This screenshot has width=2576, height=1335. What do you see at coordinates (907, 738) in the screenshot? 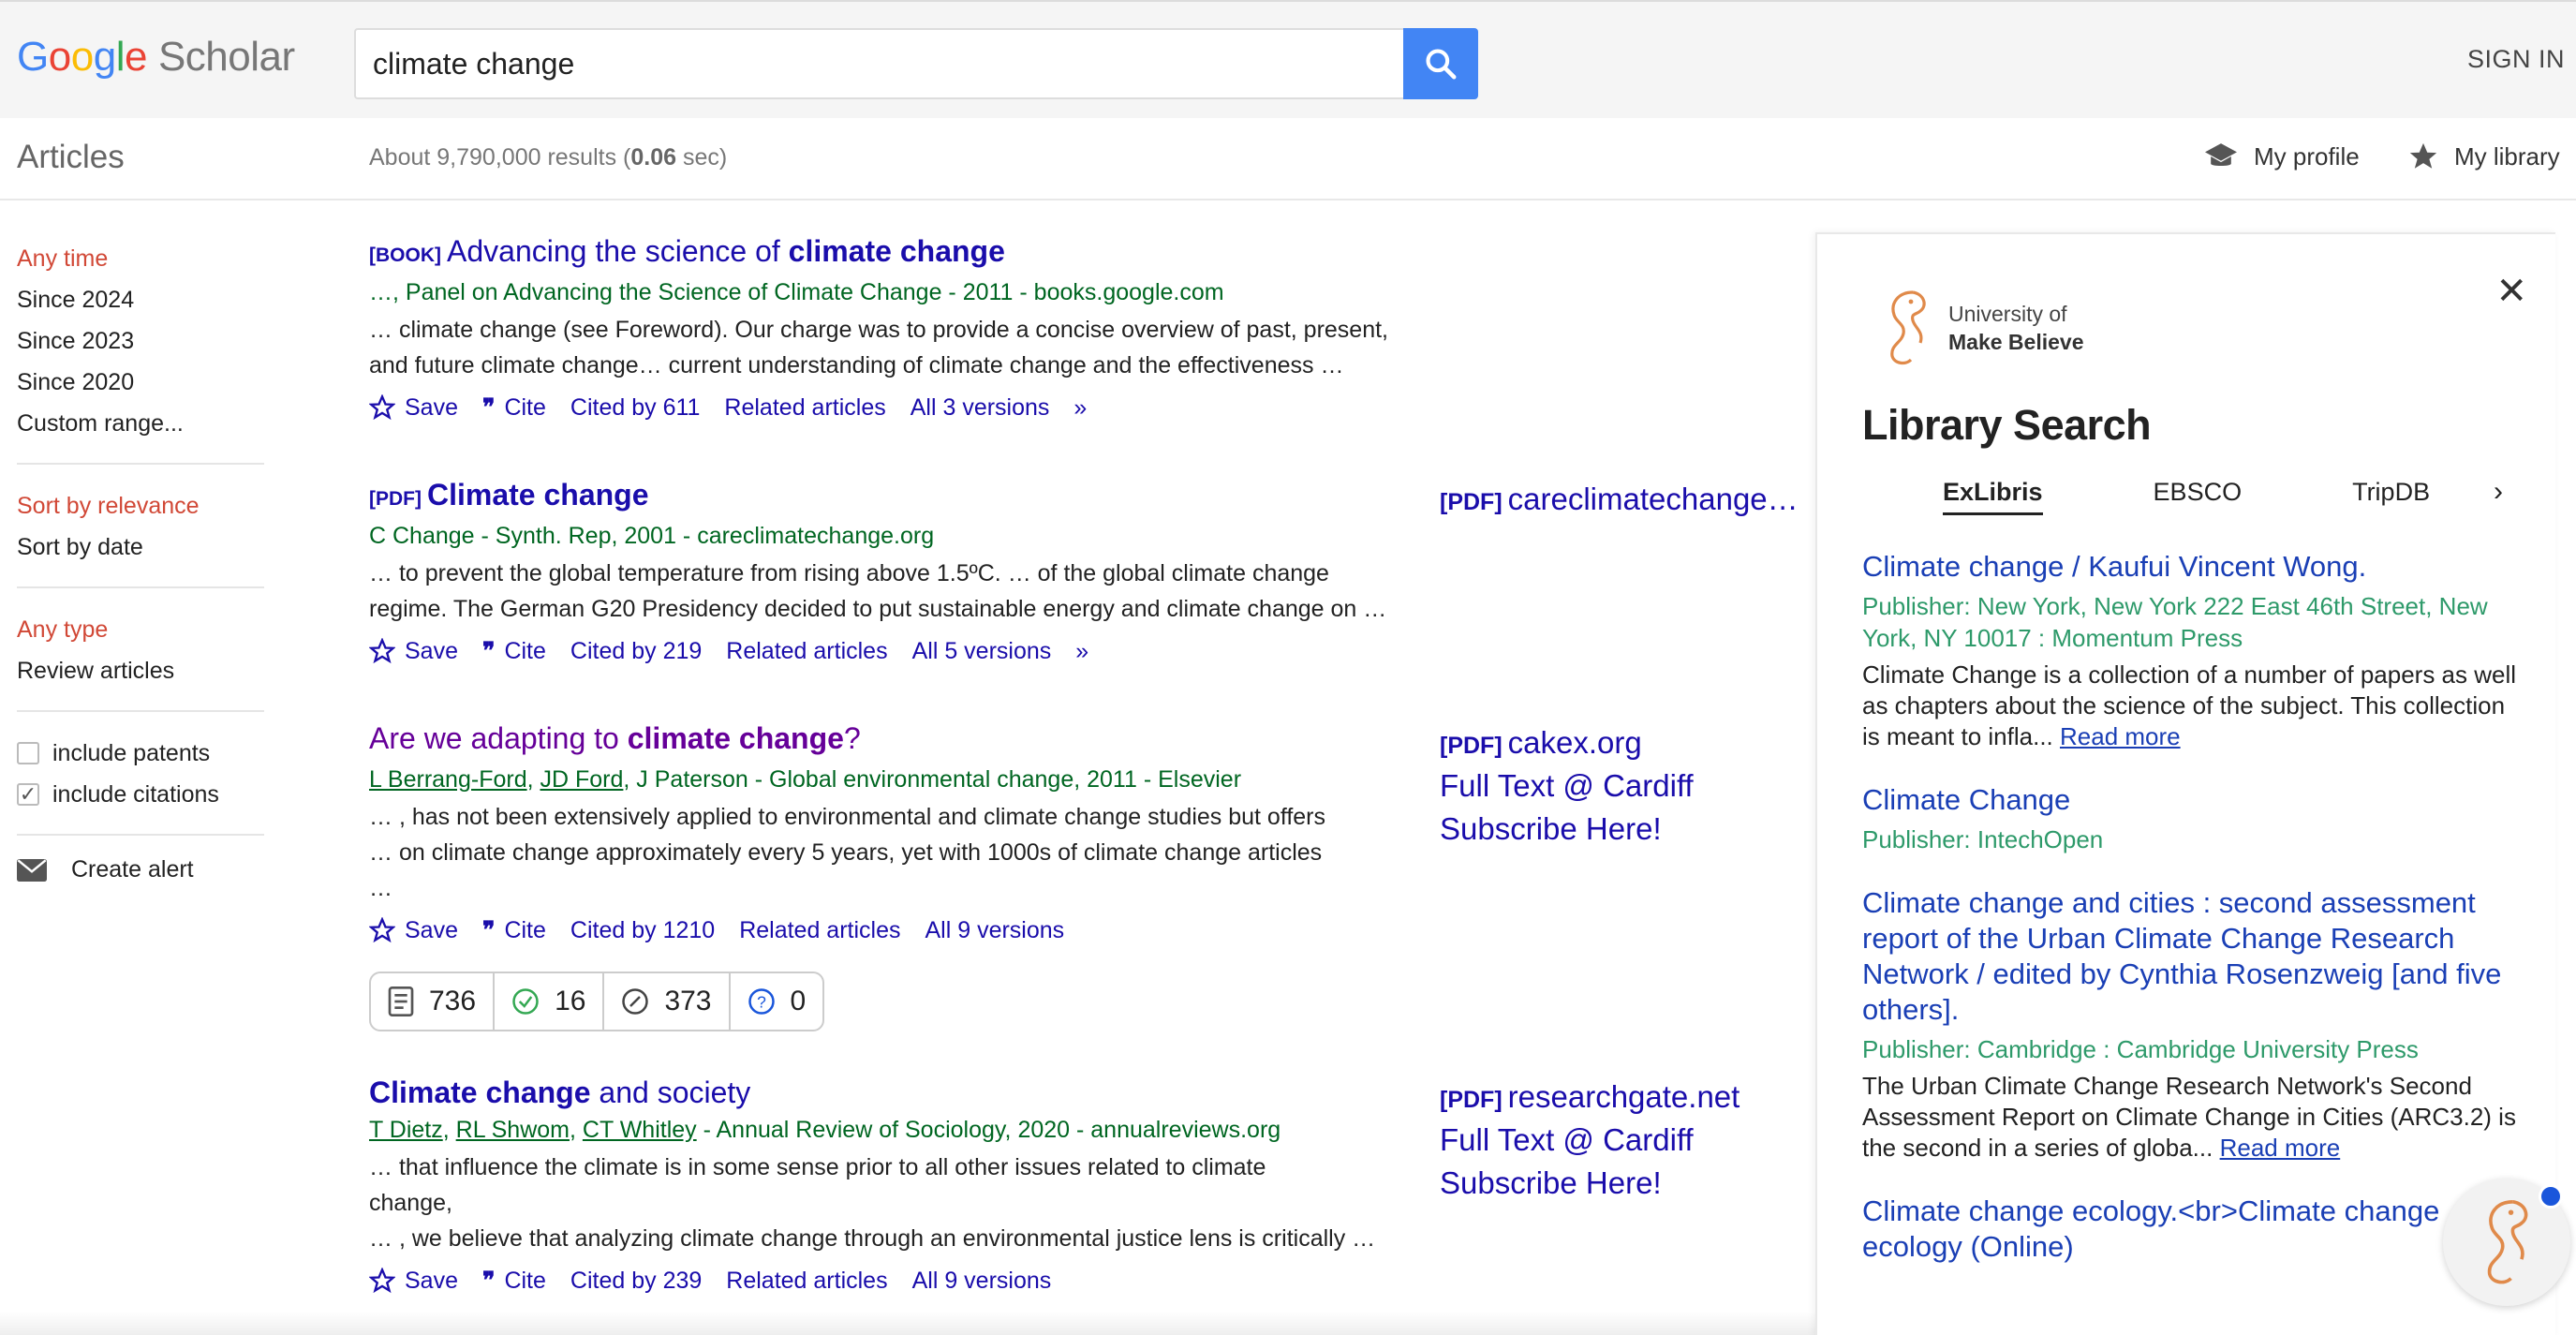
I see `result-title-link: Are we adapting to climate change?` at bounding box center [907, 738].